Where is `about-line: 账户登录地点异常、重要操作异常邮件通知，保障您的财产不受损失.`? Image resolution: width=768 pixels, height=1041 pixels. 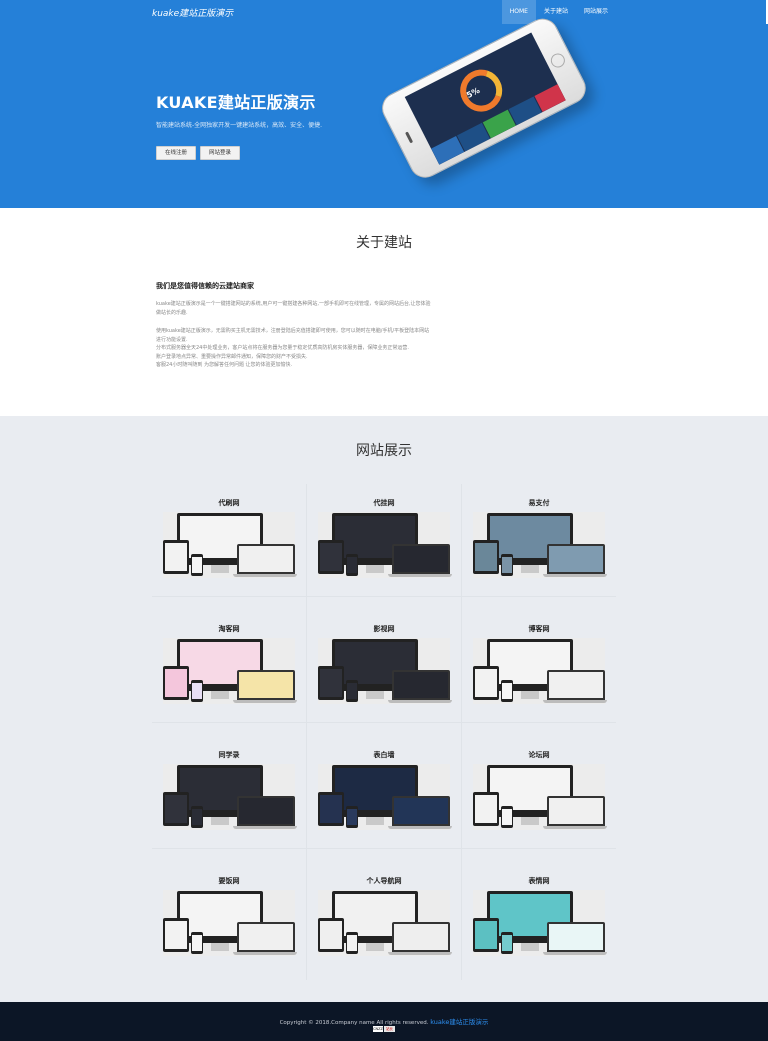
about-line: 账户登录地点异常、重要操作异常邮件通知，保障您的财产不受损失. is located at coordinates (232, 356).